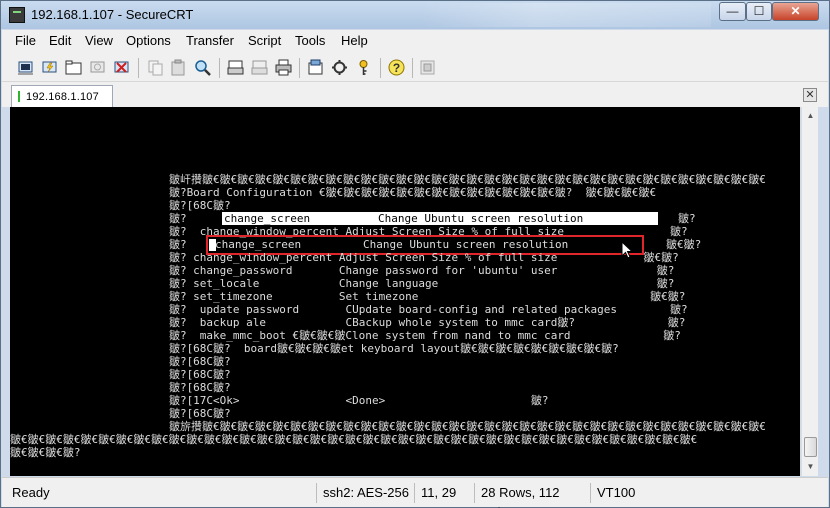 This screenshot has height=508, width=830. What do you see at coordinates (235, 67) in the screenshot?
I see `print-screen-icon` at bounding box center [235, 67].